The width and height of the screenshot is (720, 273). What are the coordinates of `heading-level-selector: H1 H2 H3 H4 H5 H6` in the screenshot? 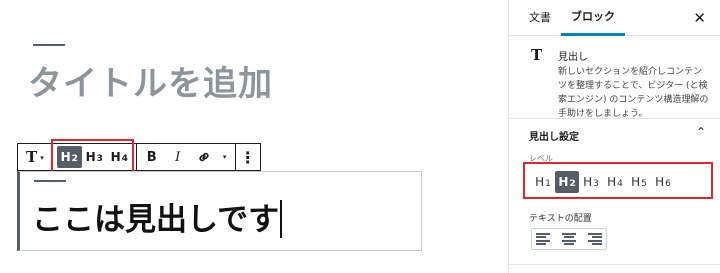 It's located at (603, 182).